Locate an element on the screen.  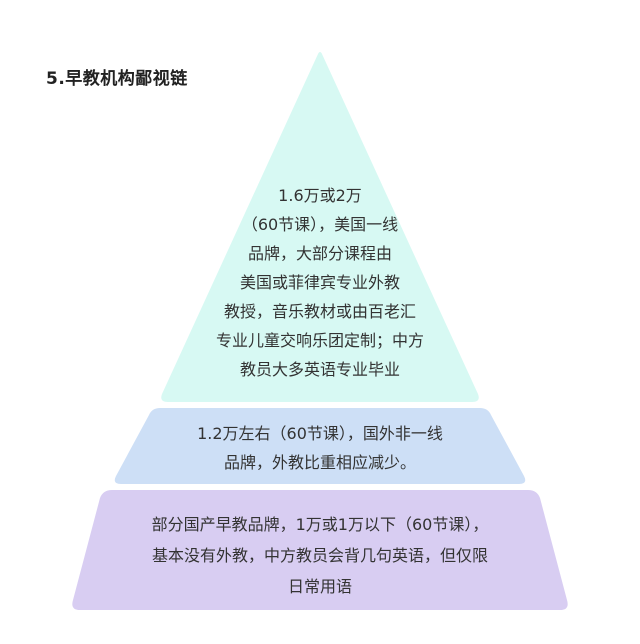
tier-bottom-line: 部分国产早教品牌，1万或1万以下（60节课）， is located at coordinates (320, 524).